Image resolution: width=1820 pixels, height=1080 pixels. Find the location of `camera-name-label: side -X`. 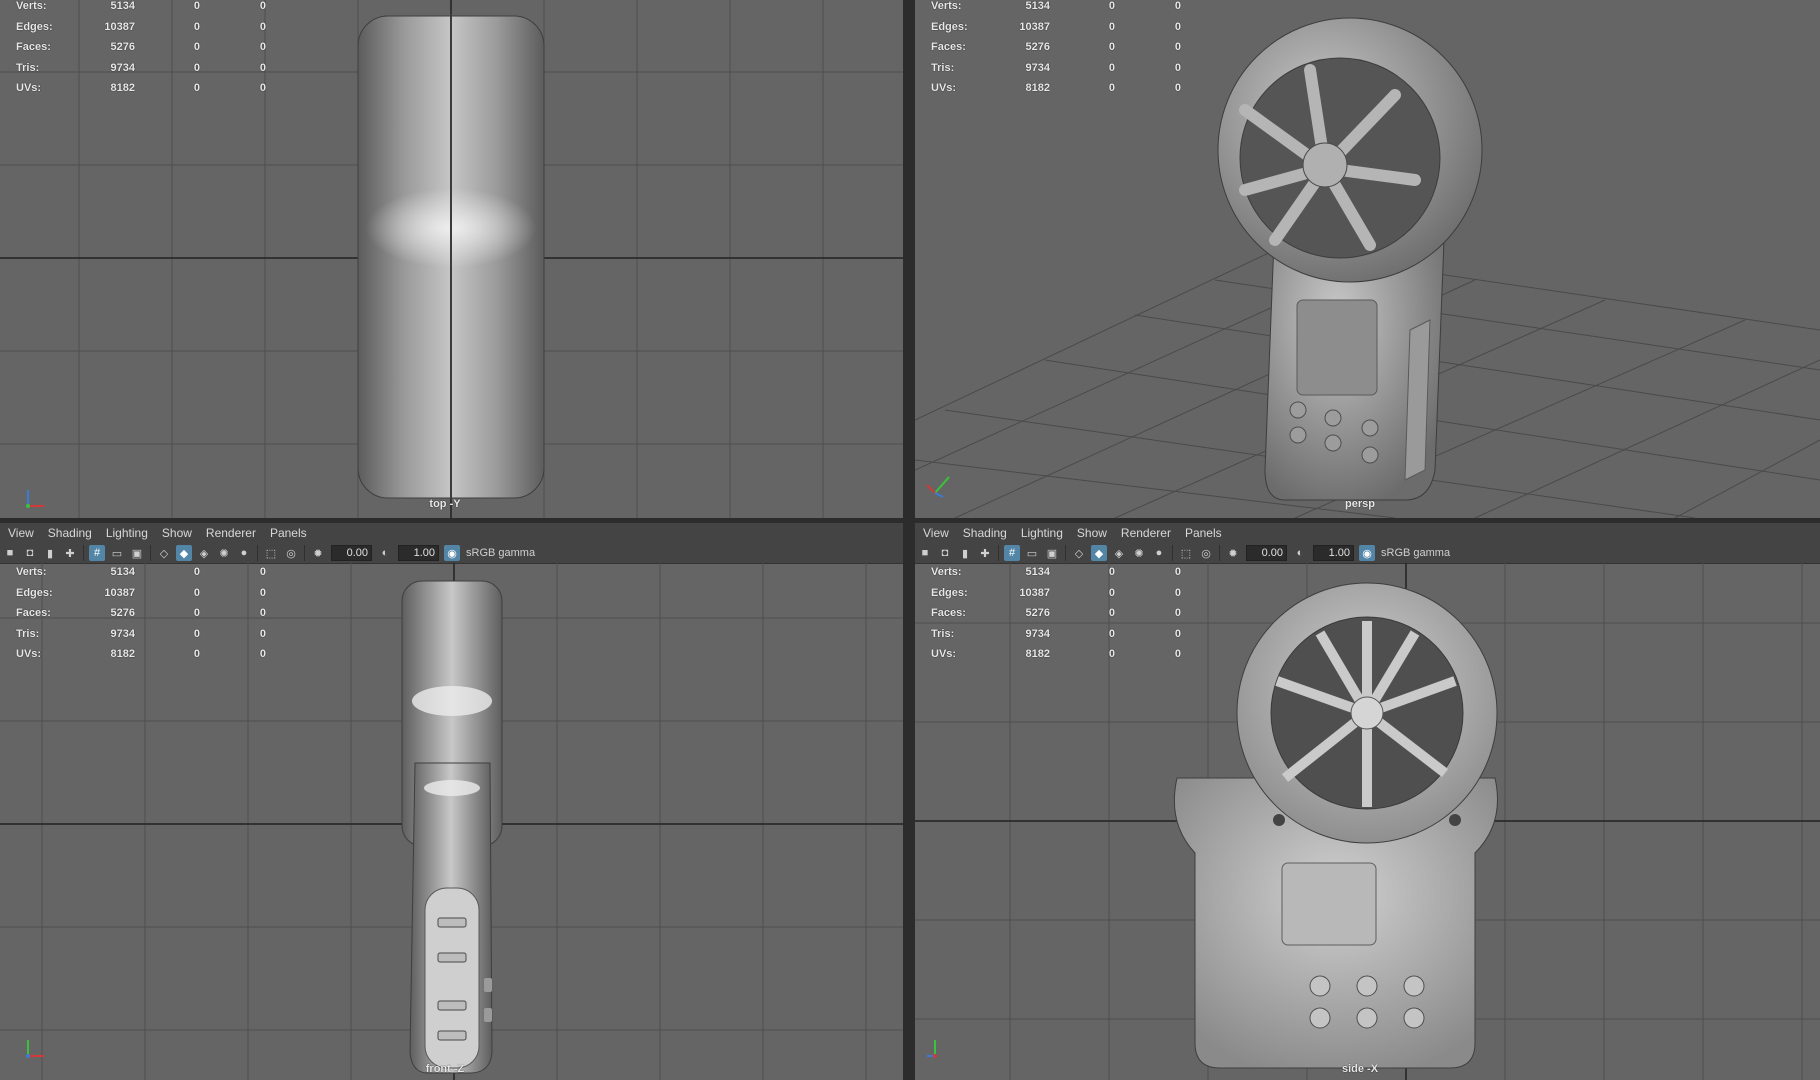

camera-name-label: side -X is located at coordinates (1360, 1069).